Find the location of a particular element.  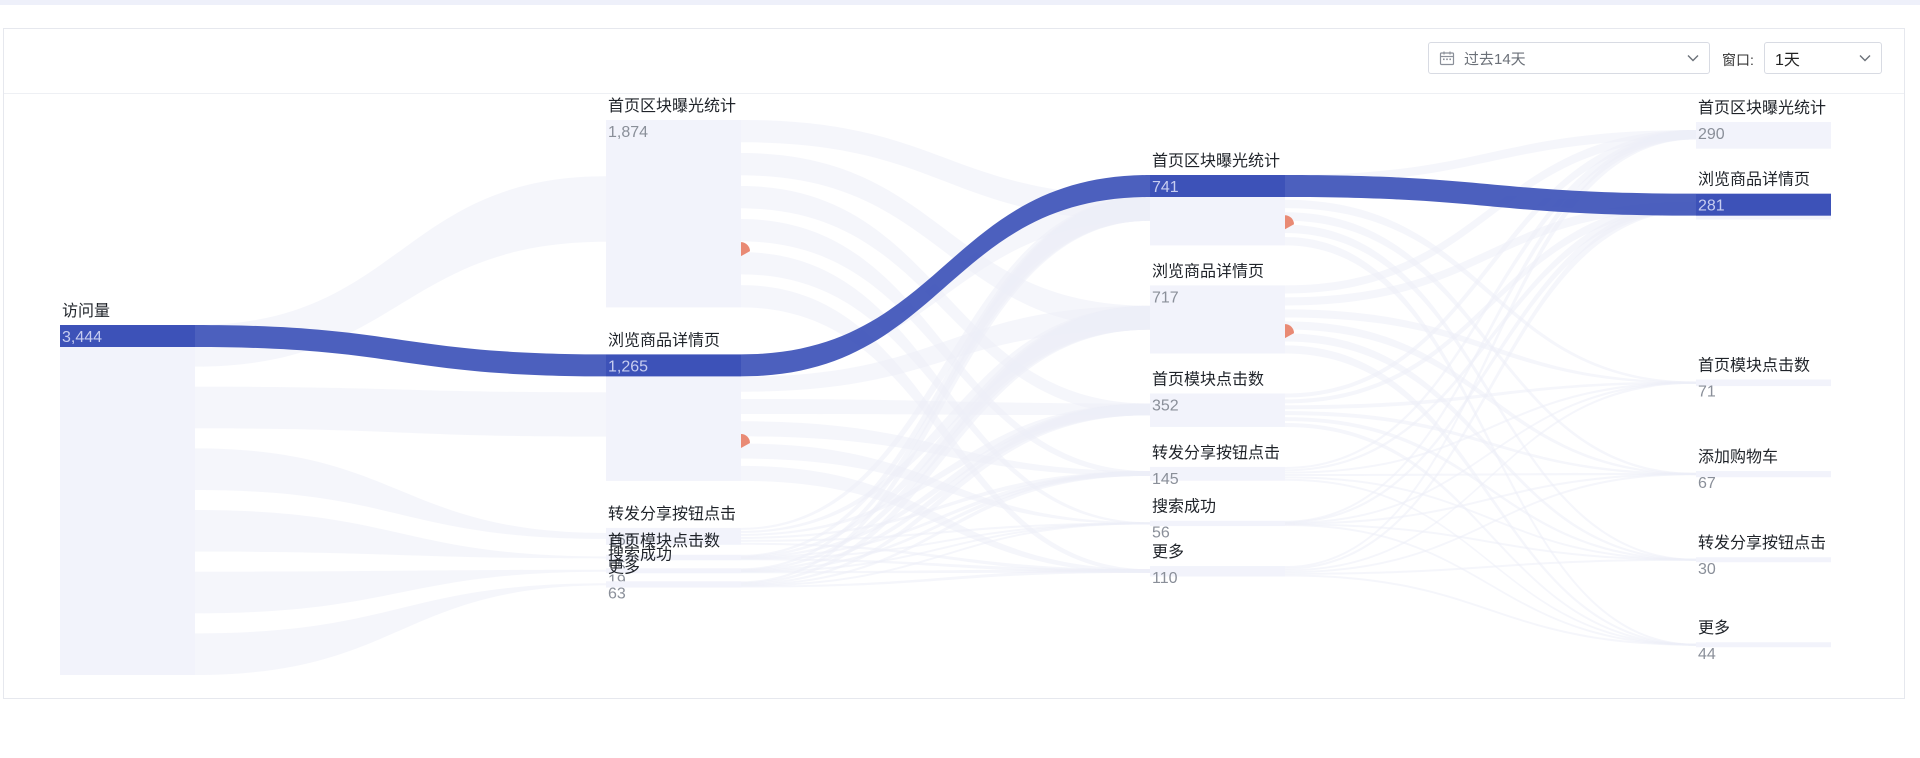

sankey-node: 访问量 3,444 is located at coordinates (127, 488).